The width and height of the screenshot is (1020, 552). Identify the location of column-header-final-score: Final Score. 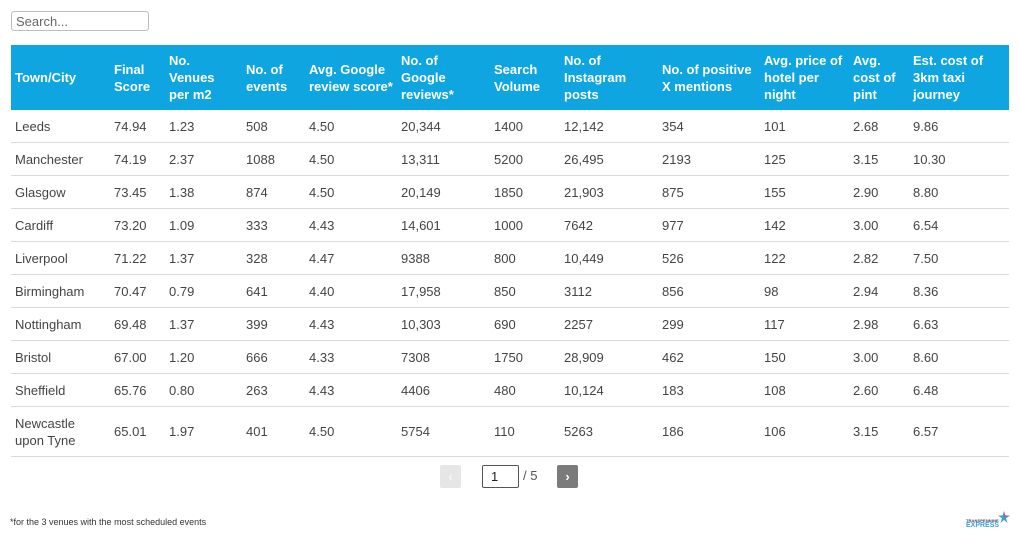
(137, 77).